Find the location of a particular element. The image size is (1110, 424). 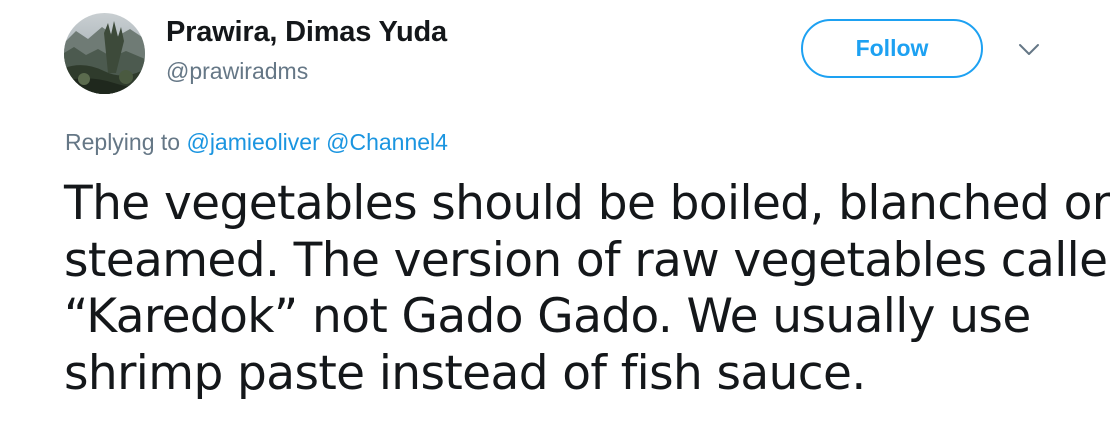

avatar-landscape-photo is located at coordinates (104, 53).